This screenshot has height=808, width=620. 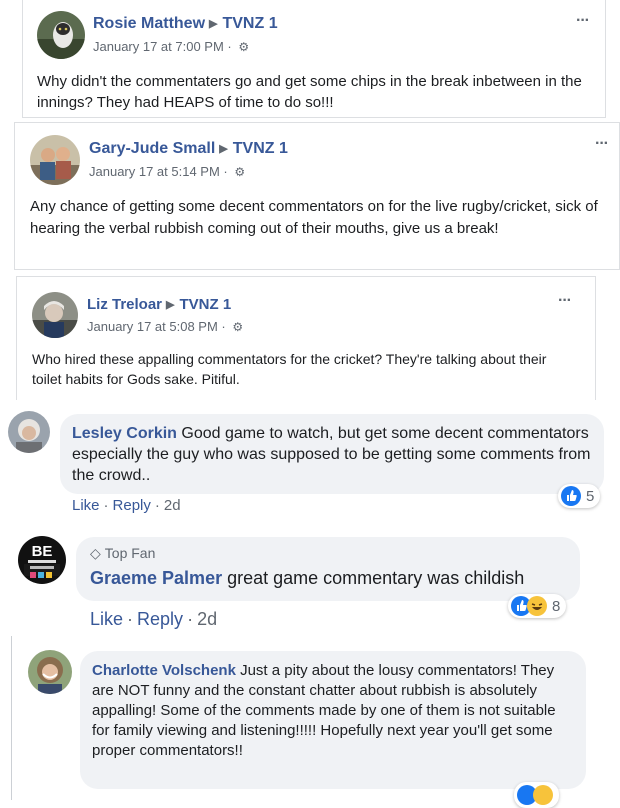 I want to click on badge-label: Top Fan, so click(x=130, y=553).